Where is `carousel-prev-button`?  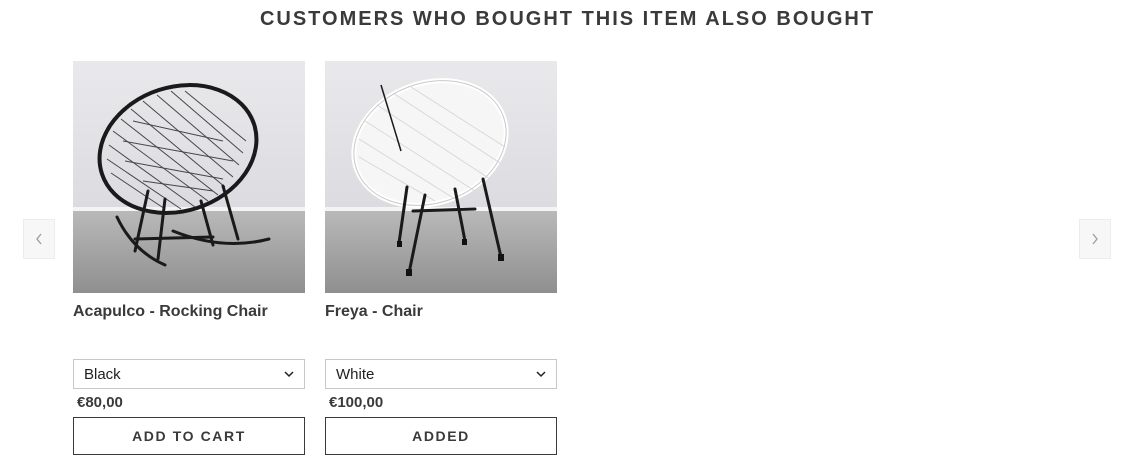
carousel-prev-button is located at coordinates (39, 239).